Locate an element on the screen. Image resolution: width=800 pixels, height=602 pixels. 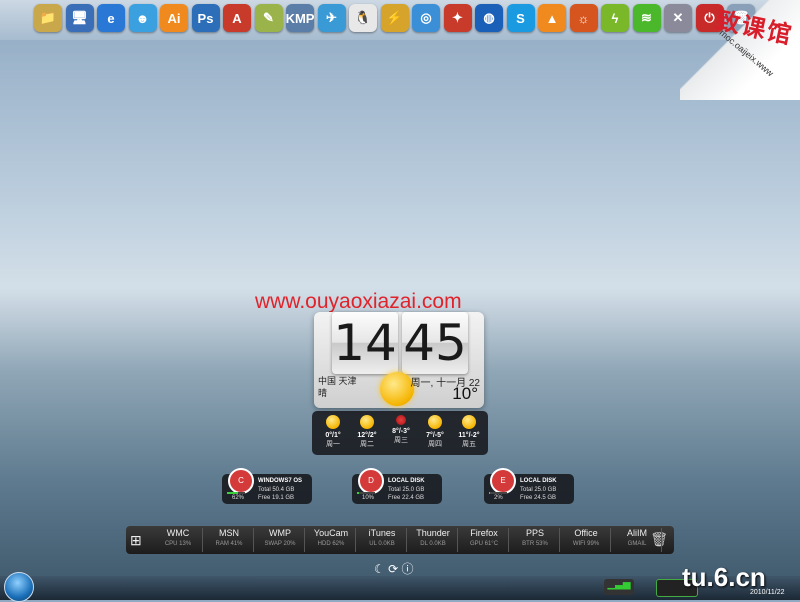
launcher-item-msn: MSN RAM 41% is located at coordinates (229, 540).